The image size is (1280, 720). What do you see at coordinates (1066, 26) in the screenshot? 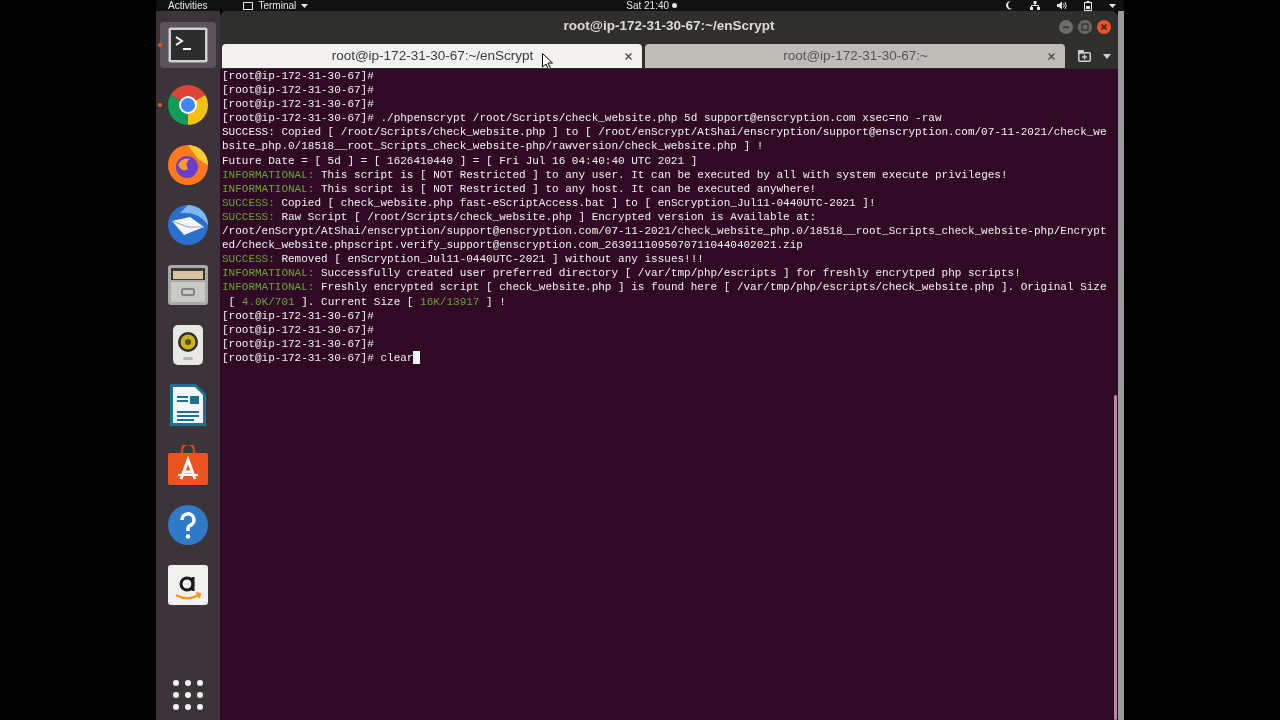
I see `minimize-icon` at bounding box center [1066, 26].